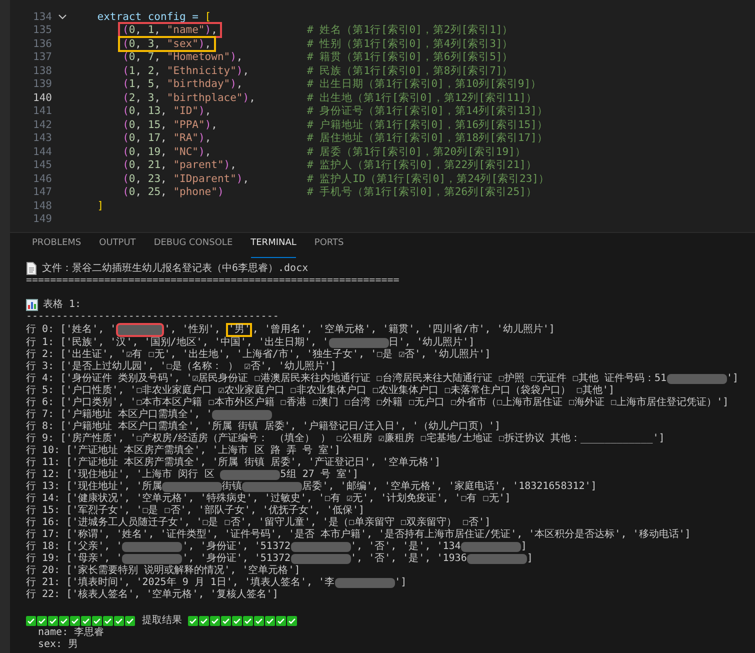 Image resolution: width=755 pixels, height=653 pixels. I want to click on code-comment: # 籍贯（第1行[索引0]，第6列[索引5]）, so click(410, 57).